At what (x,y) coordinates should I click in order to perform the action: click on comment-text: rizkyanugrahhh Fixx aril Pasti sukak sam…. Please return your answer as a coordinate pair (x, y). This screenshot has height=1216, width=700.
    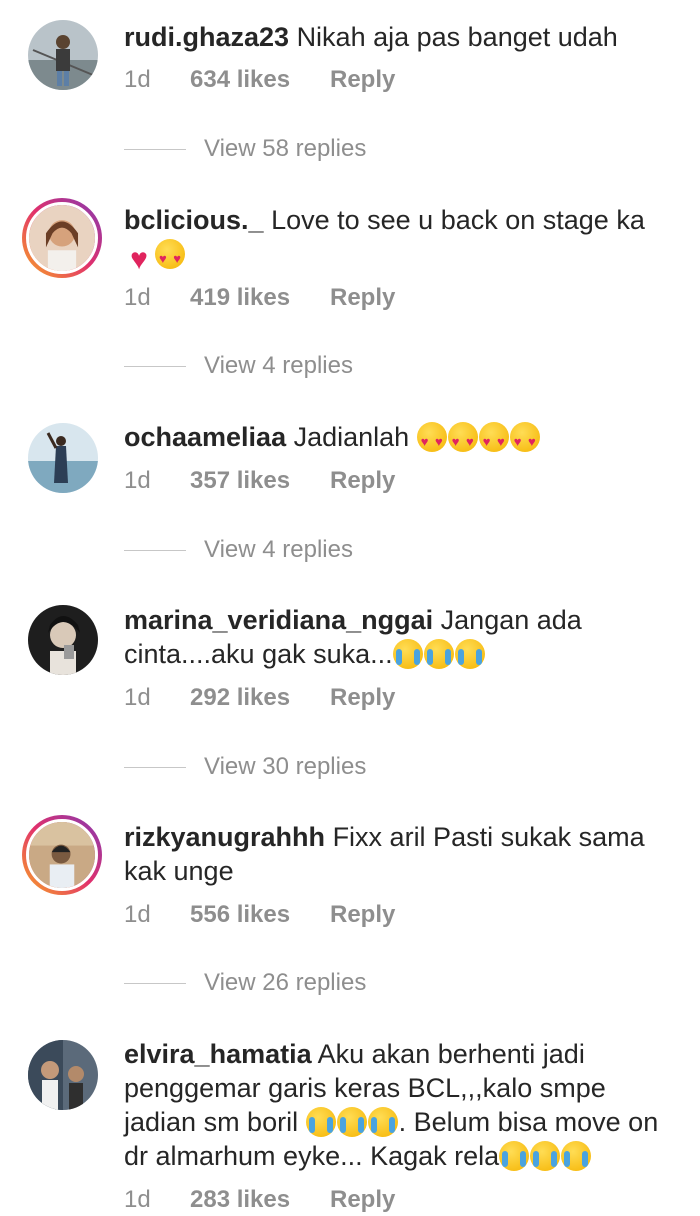
    Looking at the image, I should click on (398, 854).